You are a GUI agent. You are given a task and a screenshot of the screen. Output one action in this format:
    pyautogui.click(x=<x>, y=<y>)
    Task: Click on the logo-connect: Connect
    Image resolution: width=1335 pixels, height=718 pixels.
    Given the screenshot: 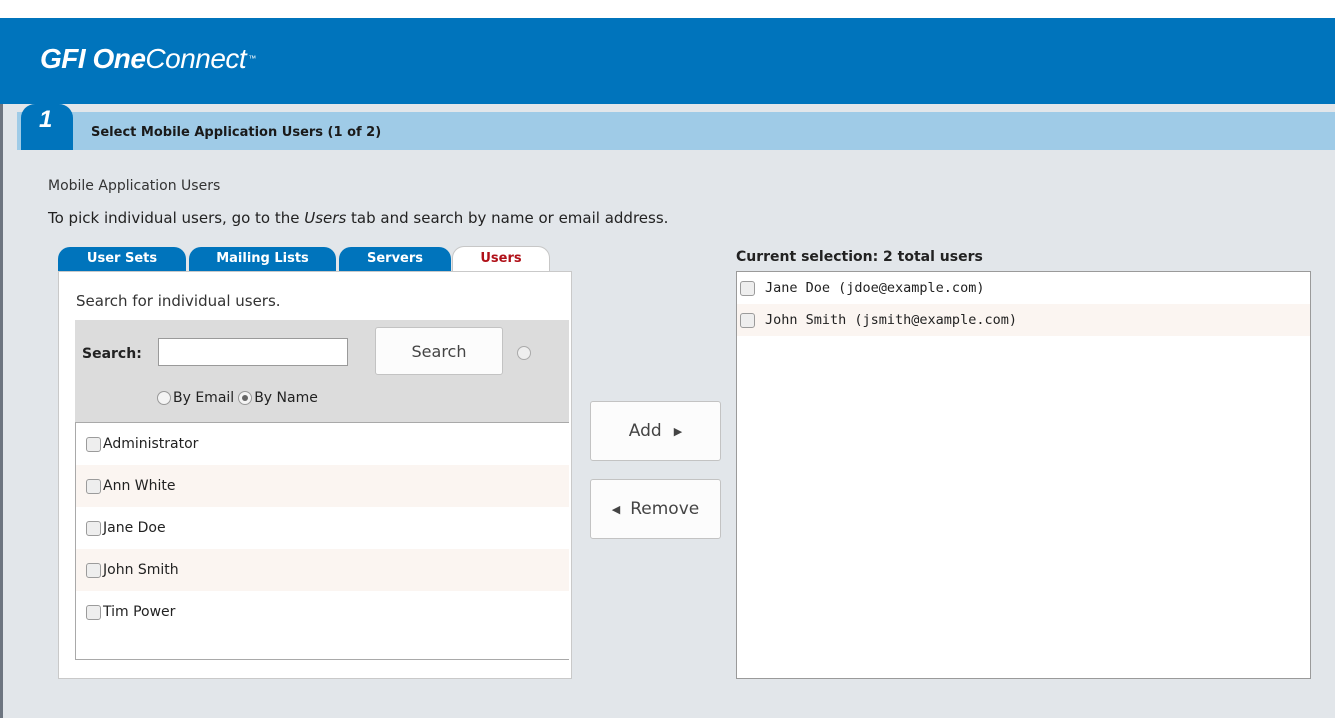 What is the action you would take?
    pyautogui.click(x=196, y=58)
    